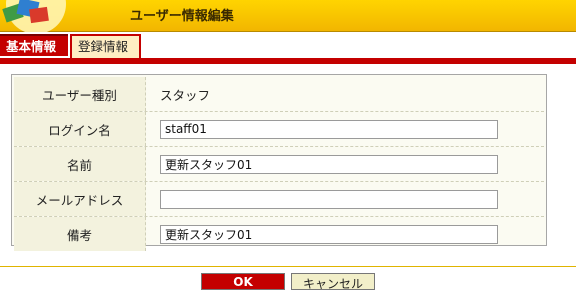  I want to click on form-row-user-type: ユーザー種別 スタッフ, so click(279, 94).